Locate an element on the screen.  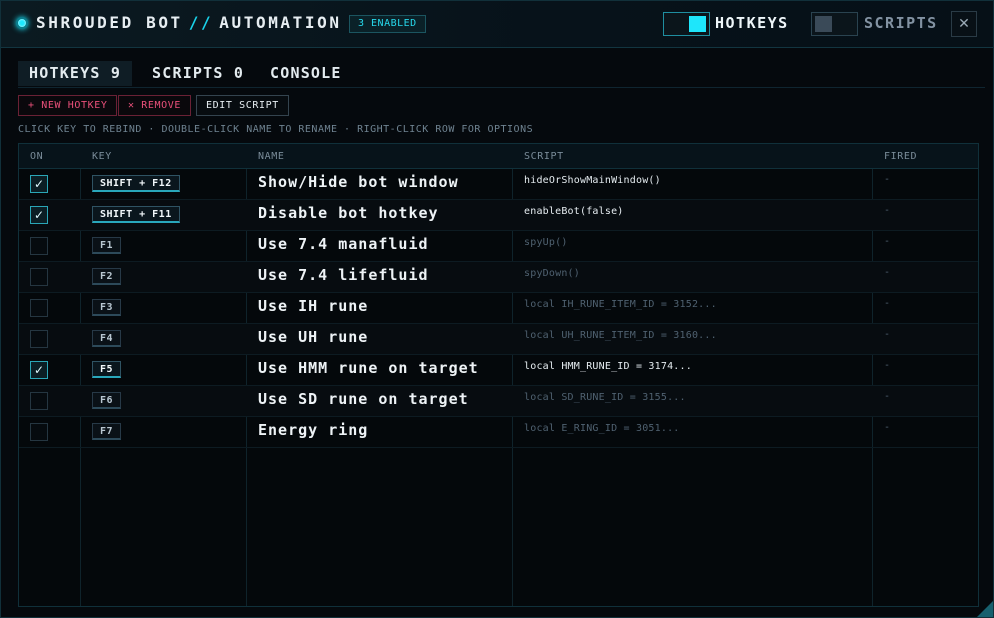
key-binding: SHIFT + F12 is located at coordinates (136, 183).